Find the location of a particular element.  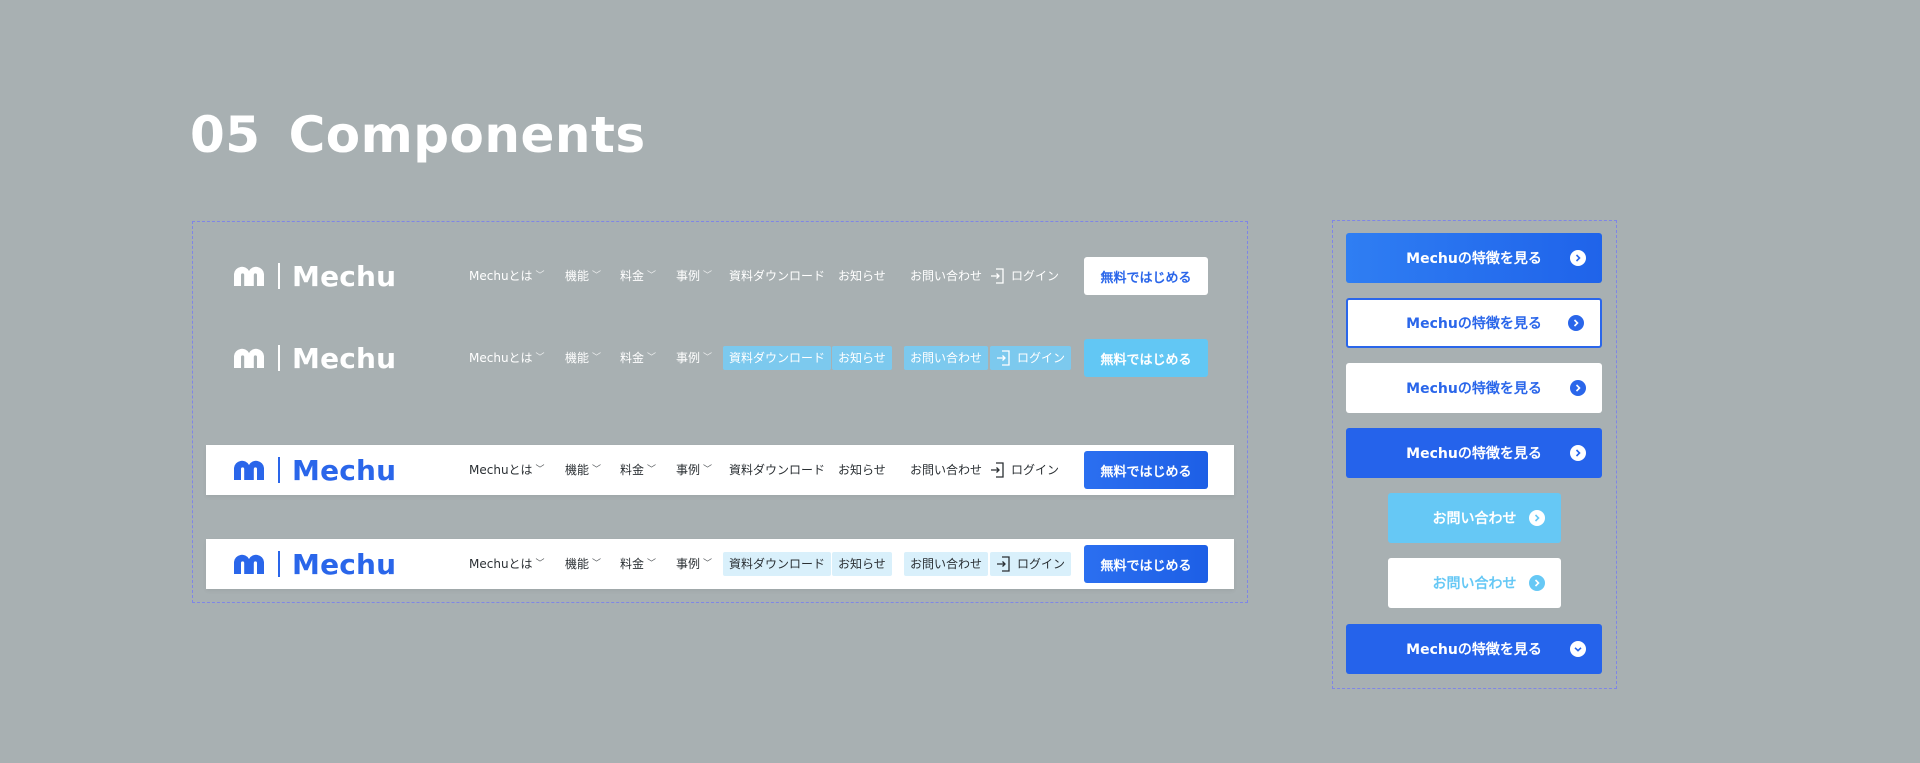

view-features-dropdown-button: Mechuの特徴を見る is located at coordinates (1474, 649).